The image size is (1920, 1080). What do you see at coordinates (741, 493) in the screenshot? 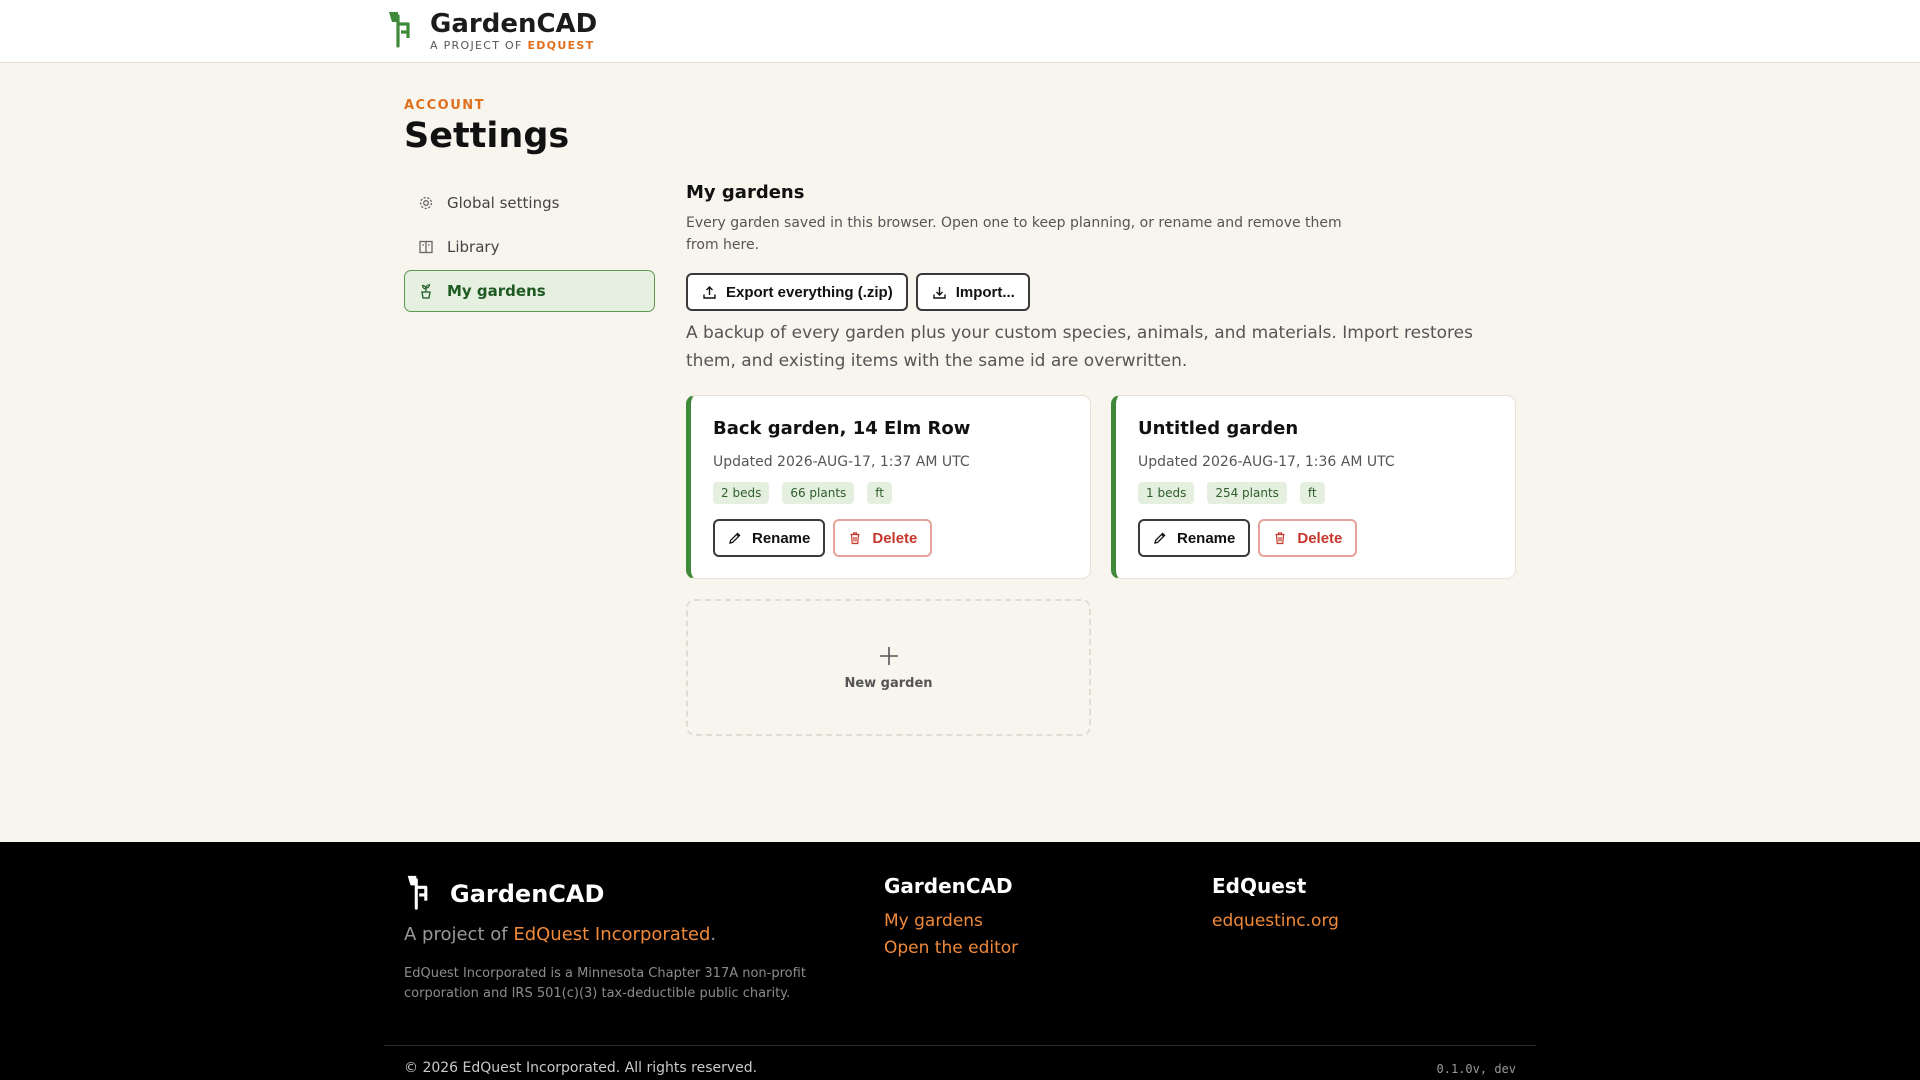
I see `beds-count-badge: 2 beds` at bounding box center [741, 493].